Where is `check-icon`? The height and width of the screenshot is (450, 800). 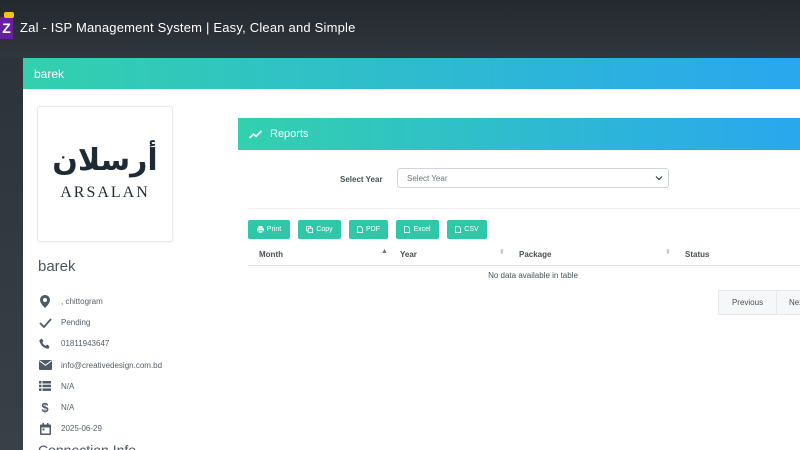 check-icon is located at coordinates (45, 323).